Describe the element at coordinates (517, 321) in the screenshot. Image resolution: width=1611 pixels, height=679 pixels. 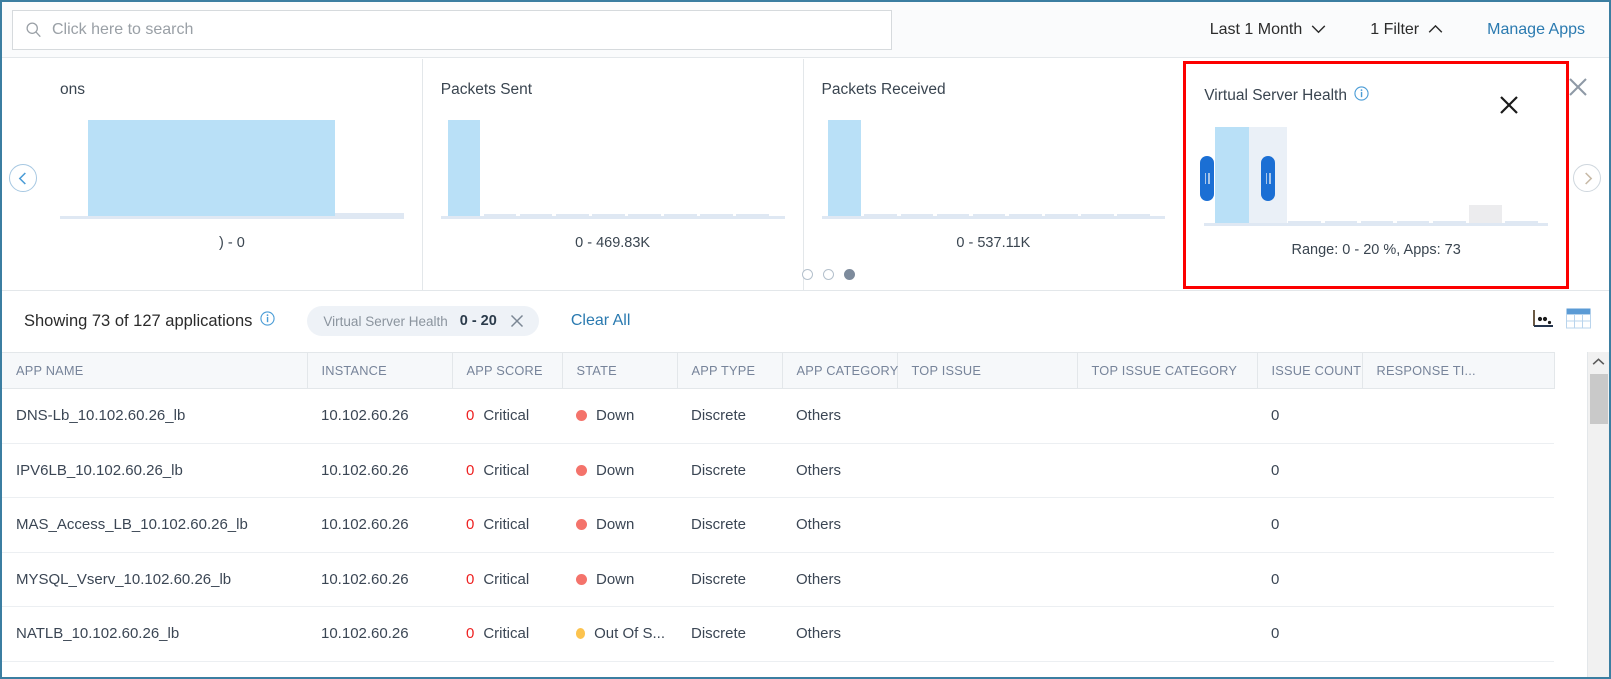
I see `close-icon` at that location.